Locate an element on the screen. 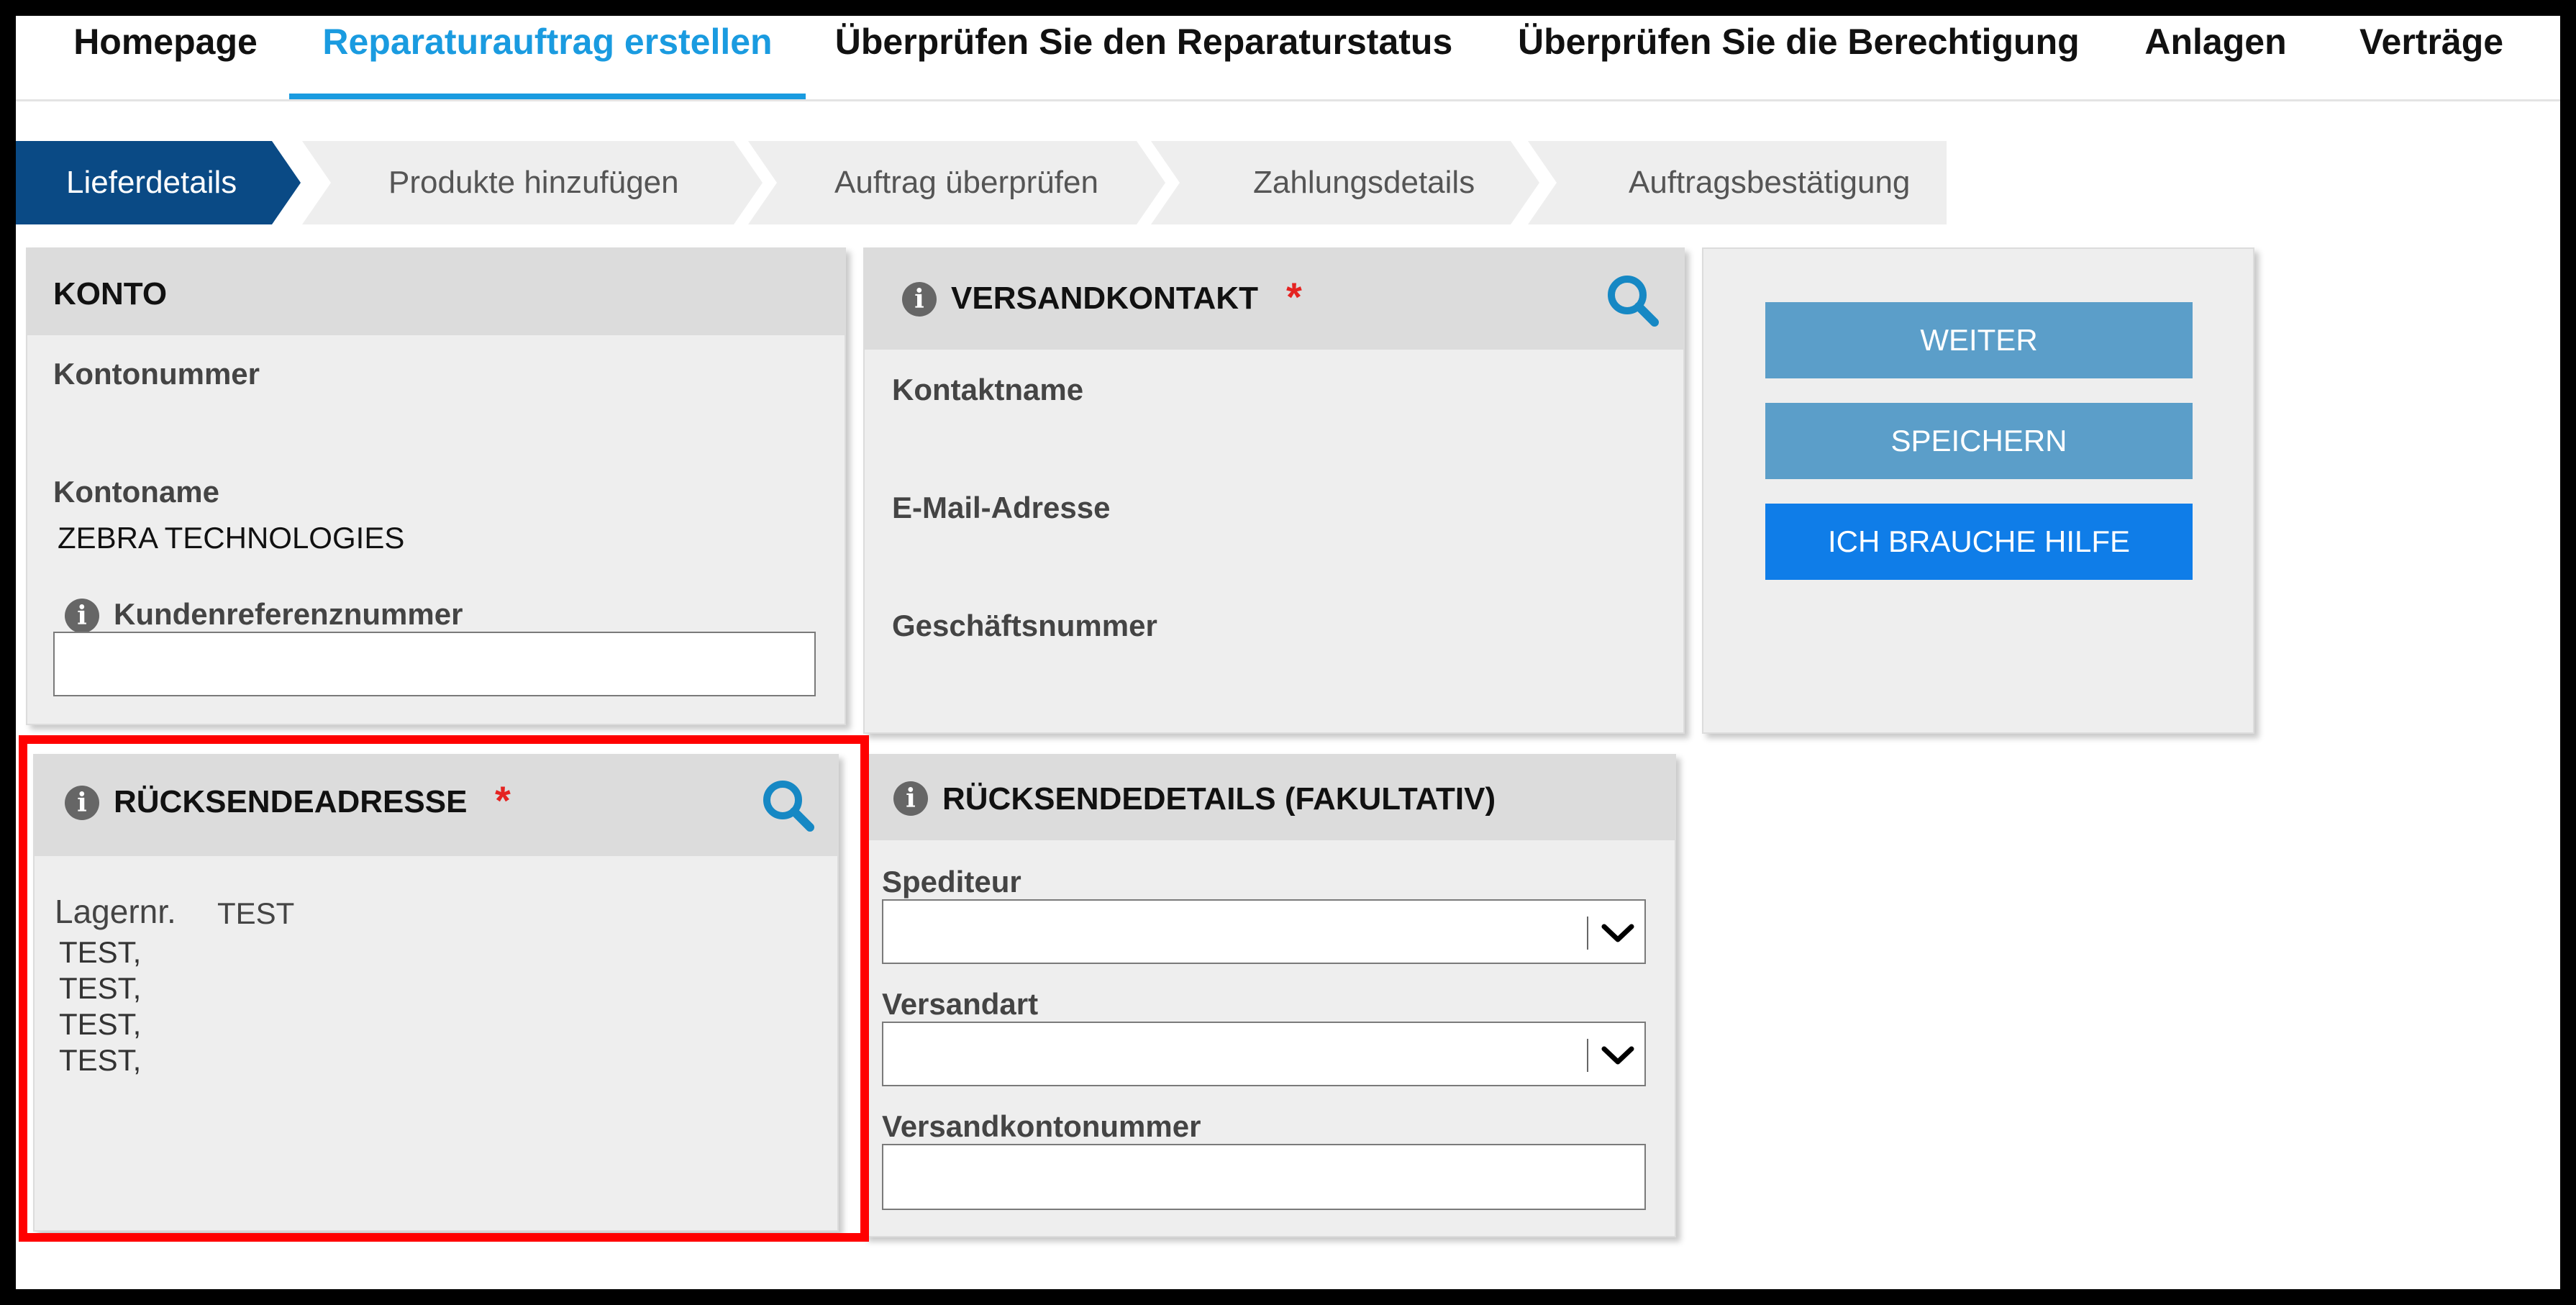 The height and width of the screenshot is (1305, 2576). search-icon is located at coordinates (1633, 300).